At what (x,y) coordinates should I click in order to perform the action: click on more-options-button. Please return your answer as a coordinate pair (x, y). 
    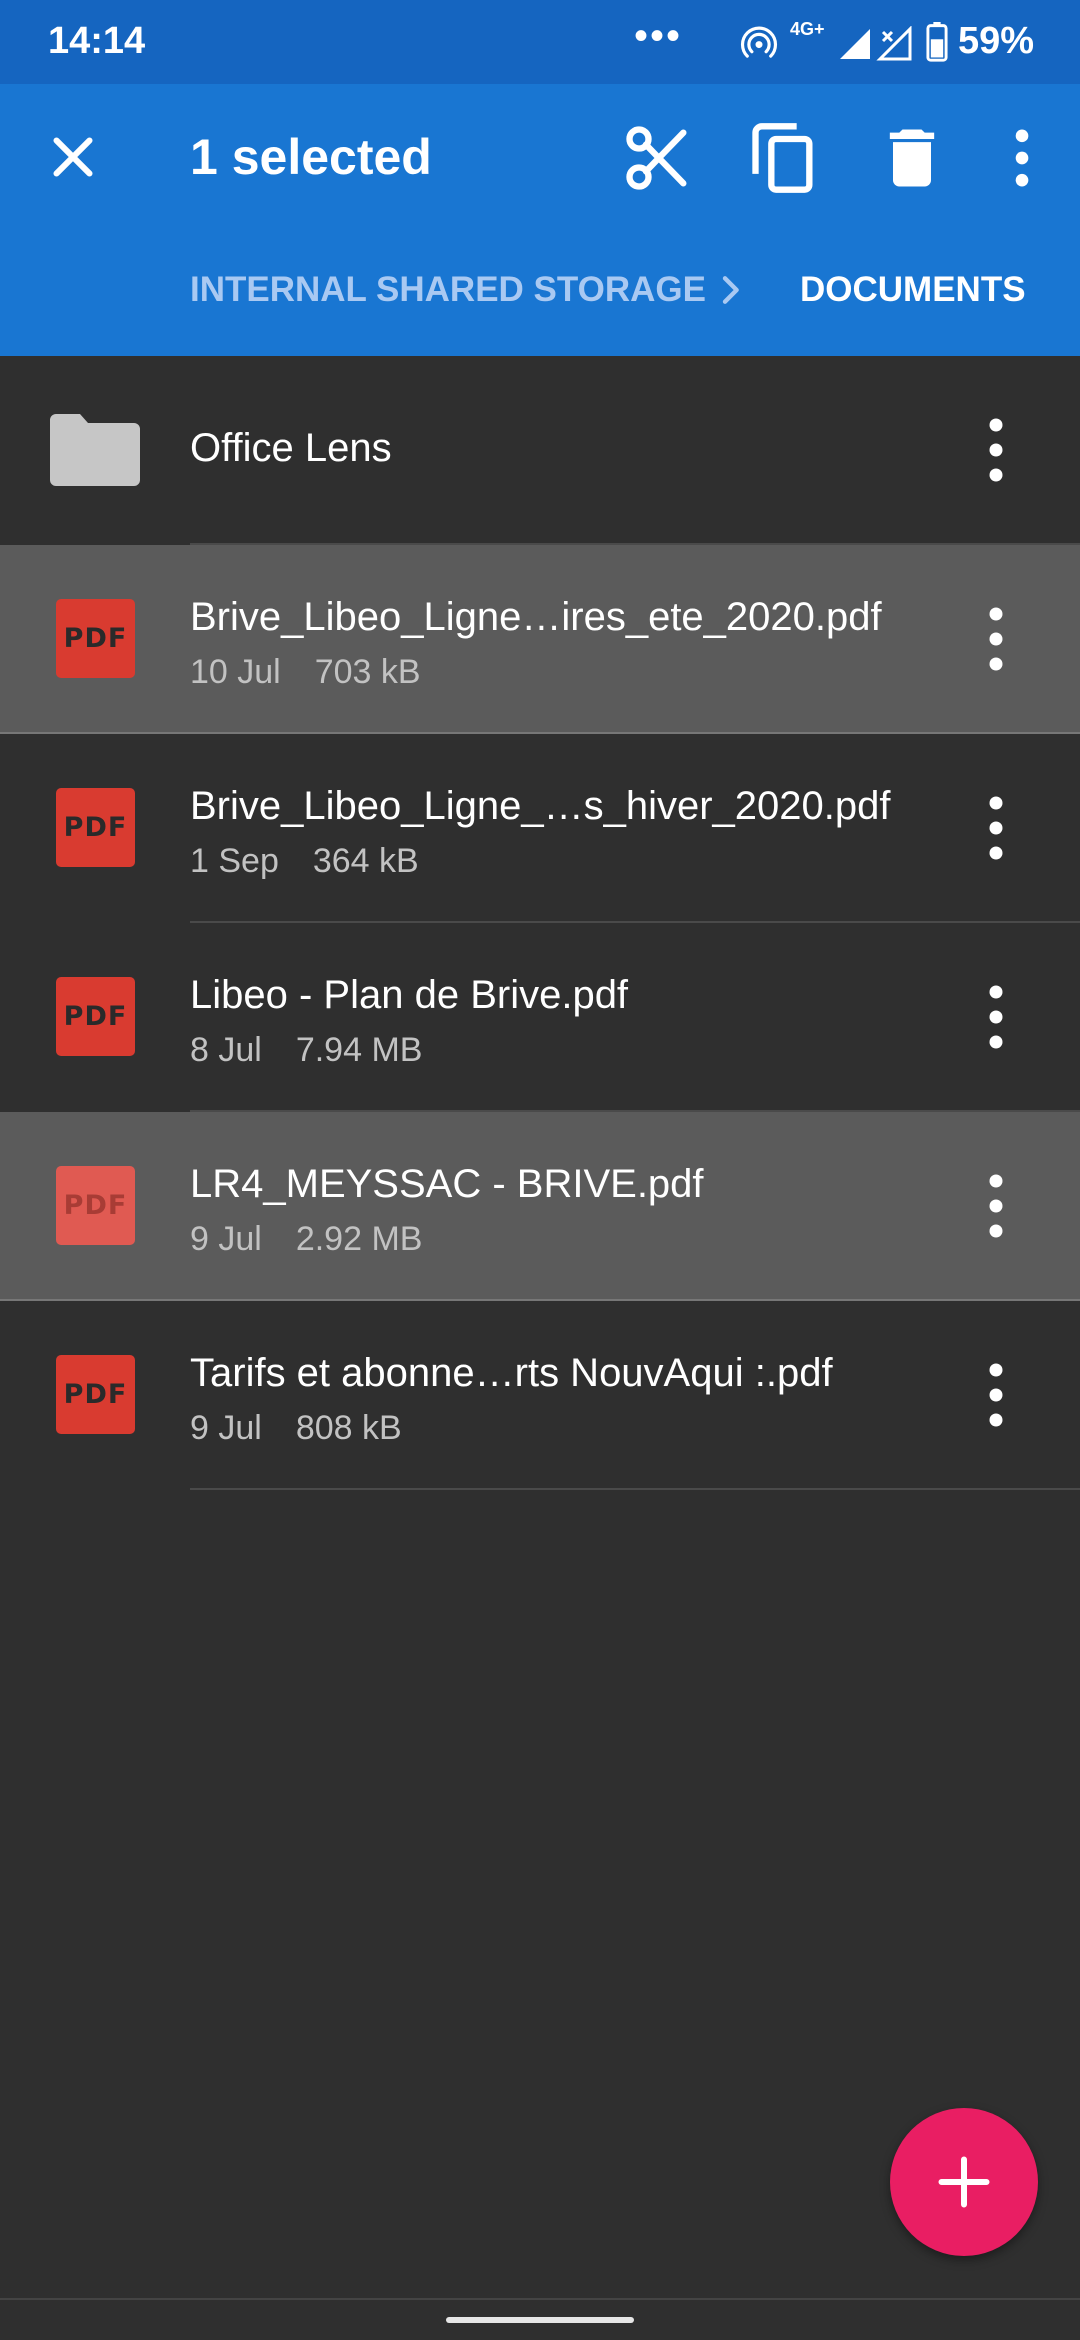
    Looking at the image, I should click on (1022, 158).